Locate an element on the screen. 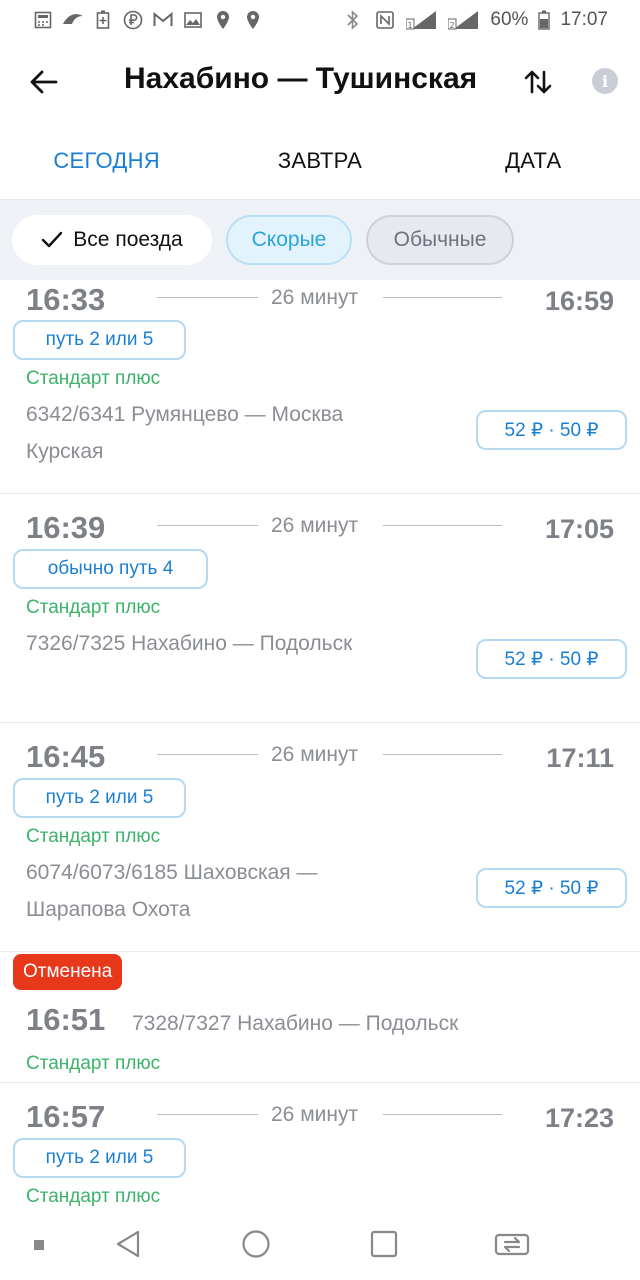  square-dot-icon is located at coordinates (39, 1245).